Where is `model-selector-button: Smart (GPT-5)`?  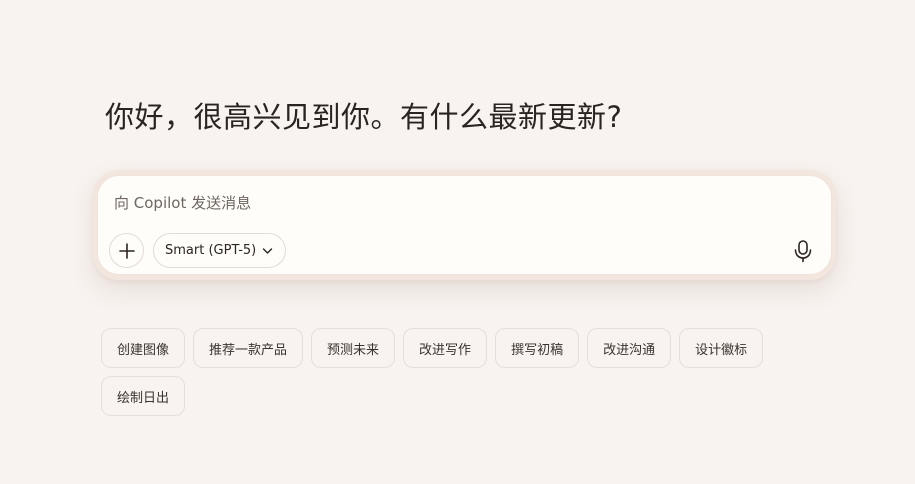
model-selector-button: Smart (GPT-5) is located at coordinates (220, 250).